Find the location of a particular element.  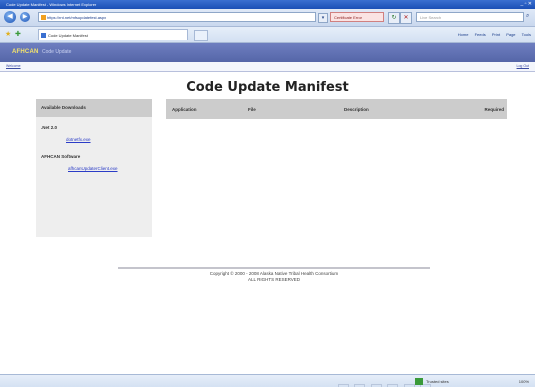

table-header-row: Application File Description Required is located at coordinates (336, 109).